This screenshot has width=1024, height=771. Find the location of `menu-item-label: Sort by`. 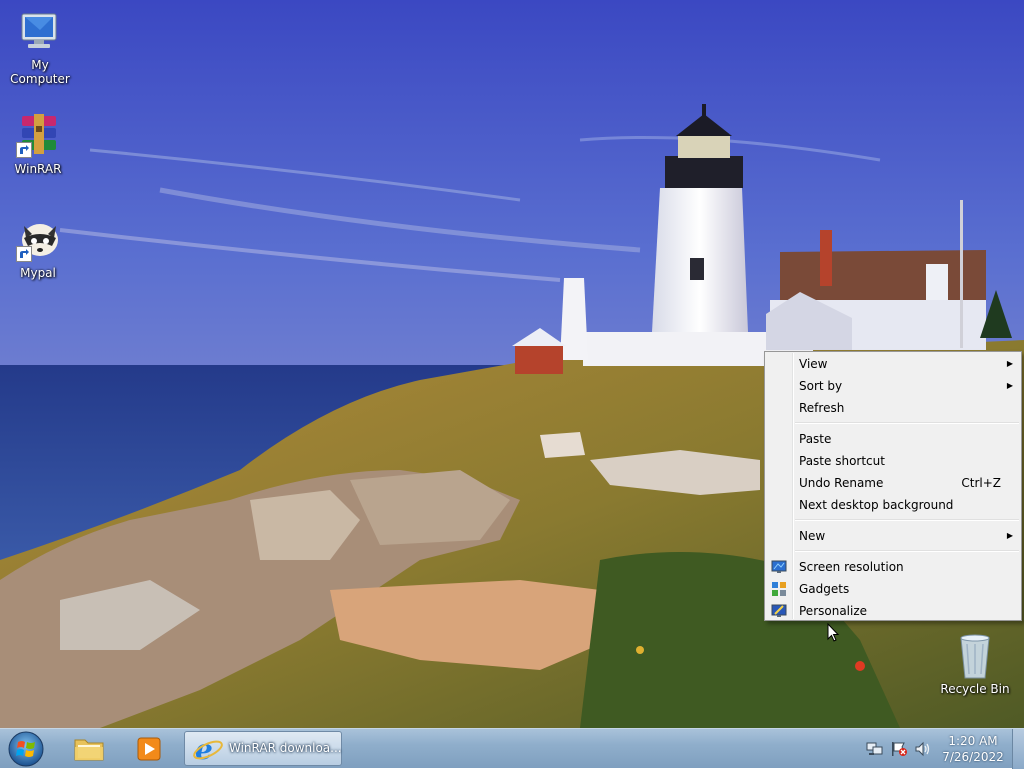

menu-item-label: Sort by is located at coordinates (821, 386).